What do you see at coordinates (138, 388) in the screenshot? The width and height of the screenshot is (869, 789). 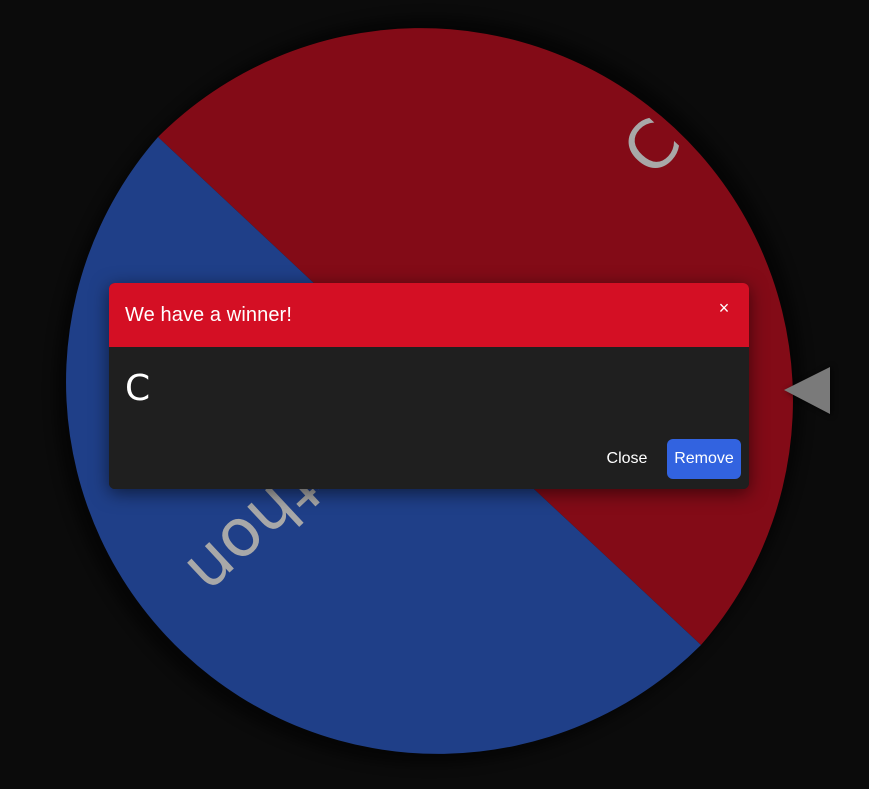 I see `winner-name: C` at bounding box center [138, 388].